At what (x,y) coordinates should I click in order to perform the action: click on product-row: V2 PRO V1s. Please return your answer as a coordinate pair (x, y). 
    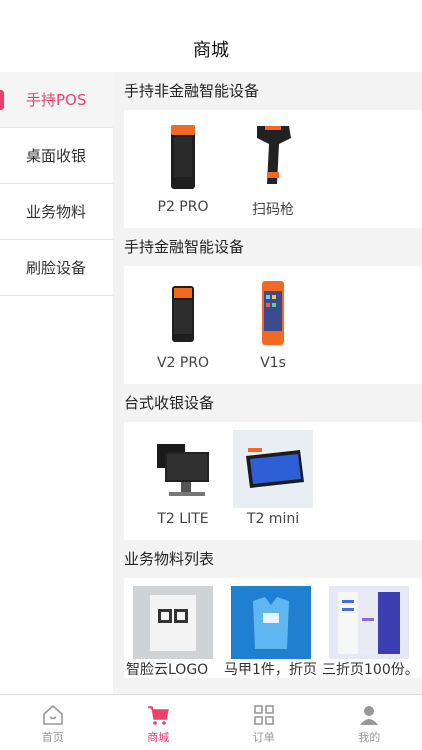
    Looking at the image, I should click on (273, 325).